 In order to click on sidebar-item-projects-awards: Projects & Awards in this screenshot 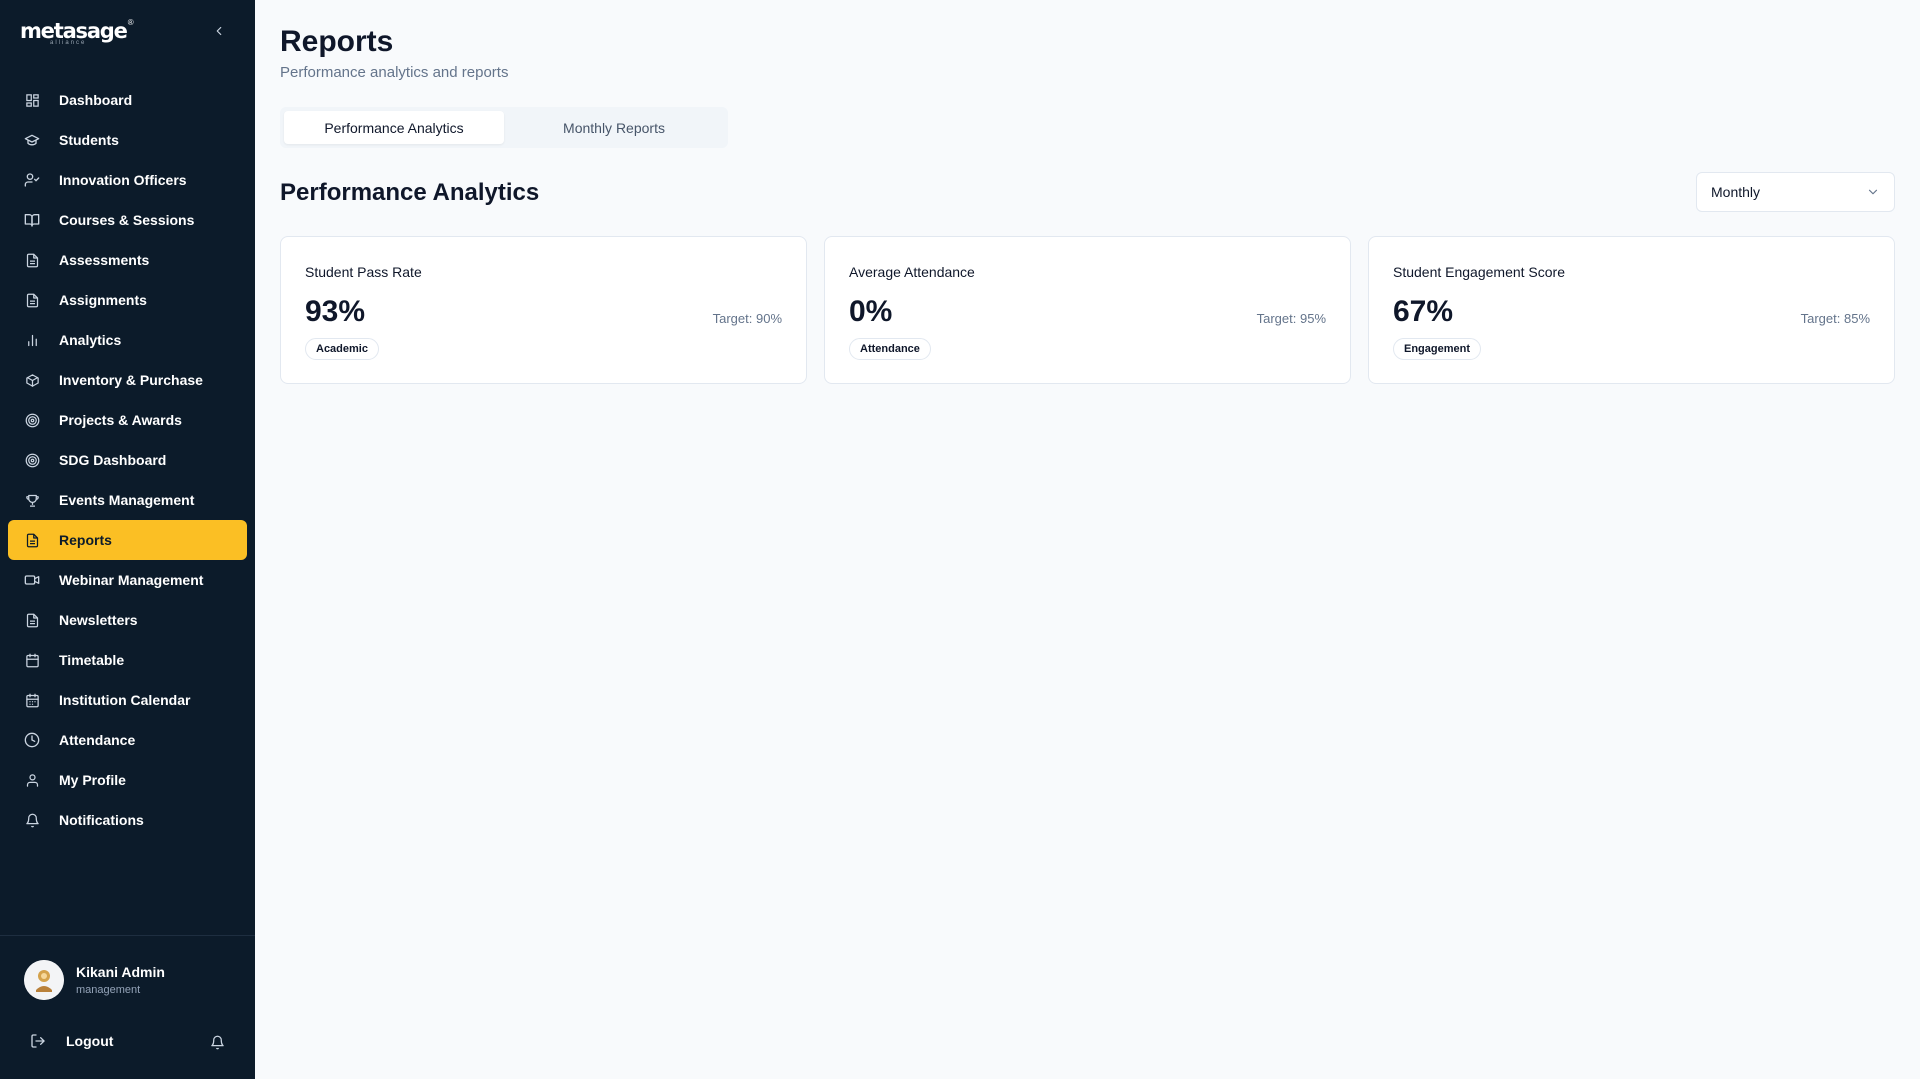, I will do `click(127, 420)`.